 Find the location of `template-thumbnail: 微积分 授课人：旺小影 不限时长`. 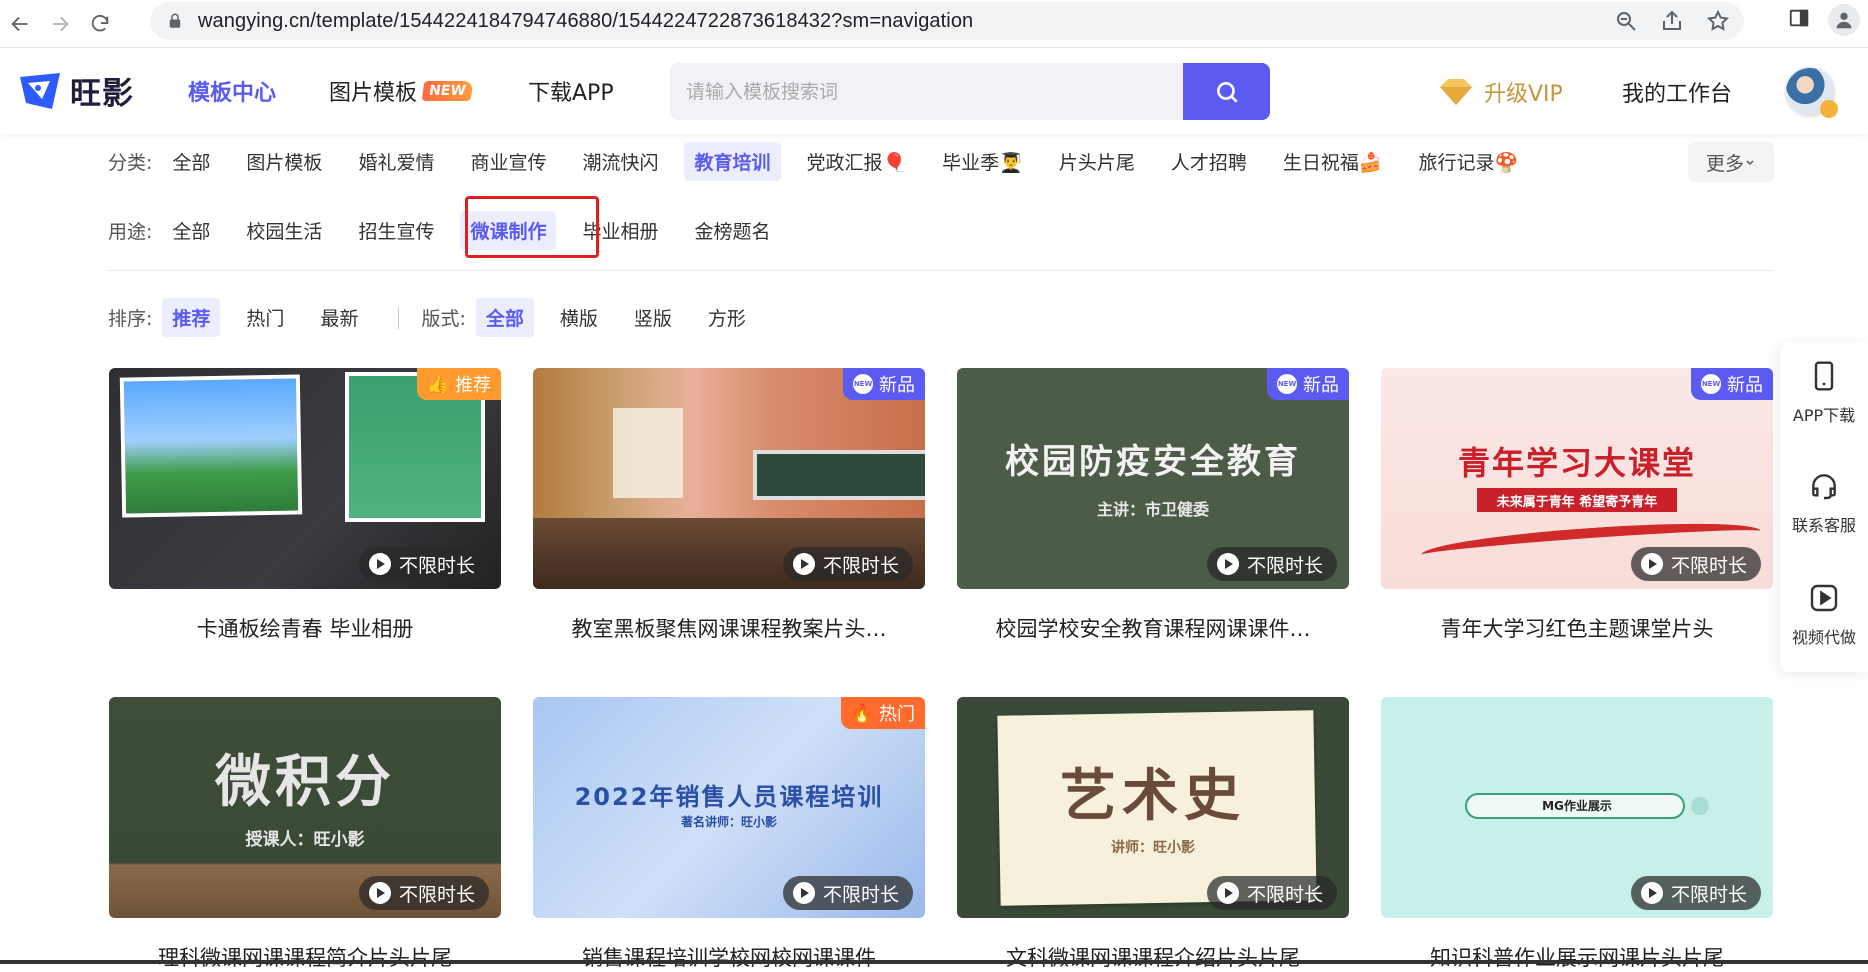

template-thumbnail: 微积分 授课人：旺小影 不限时长 is located at coordinates (305, 807).